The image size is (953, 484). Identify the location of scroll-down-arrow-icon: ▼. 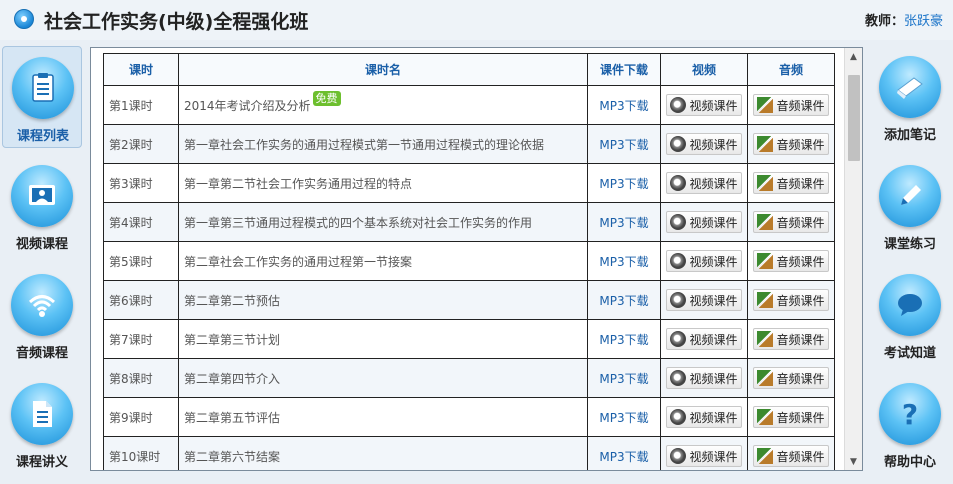
(853, 461).